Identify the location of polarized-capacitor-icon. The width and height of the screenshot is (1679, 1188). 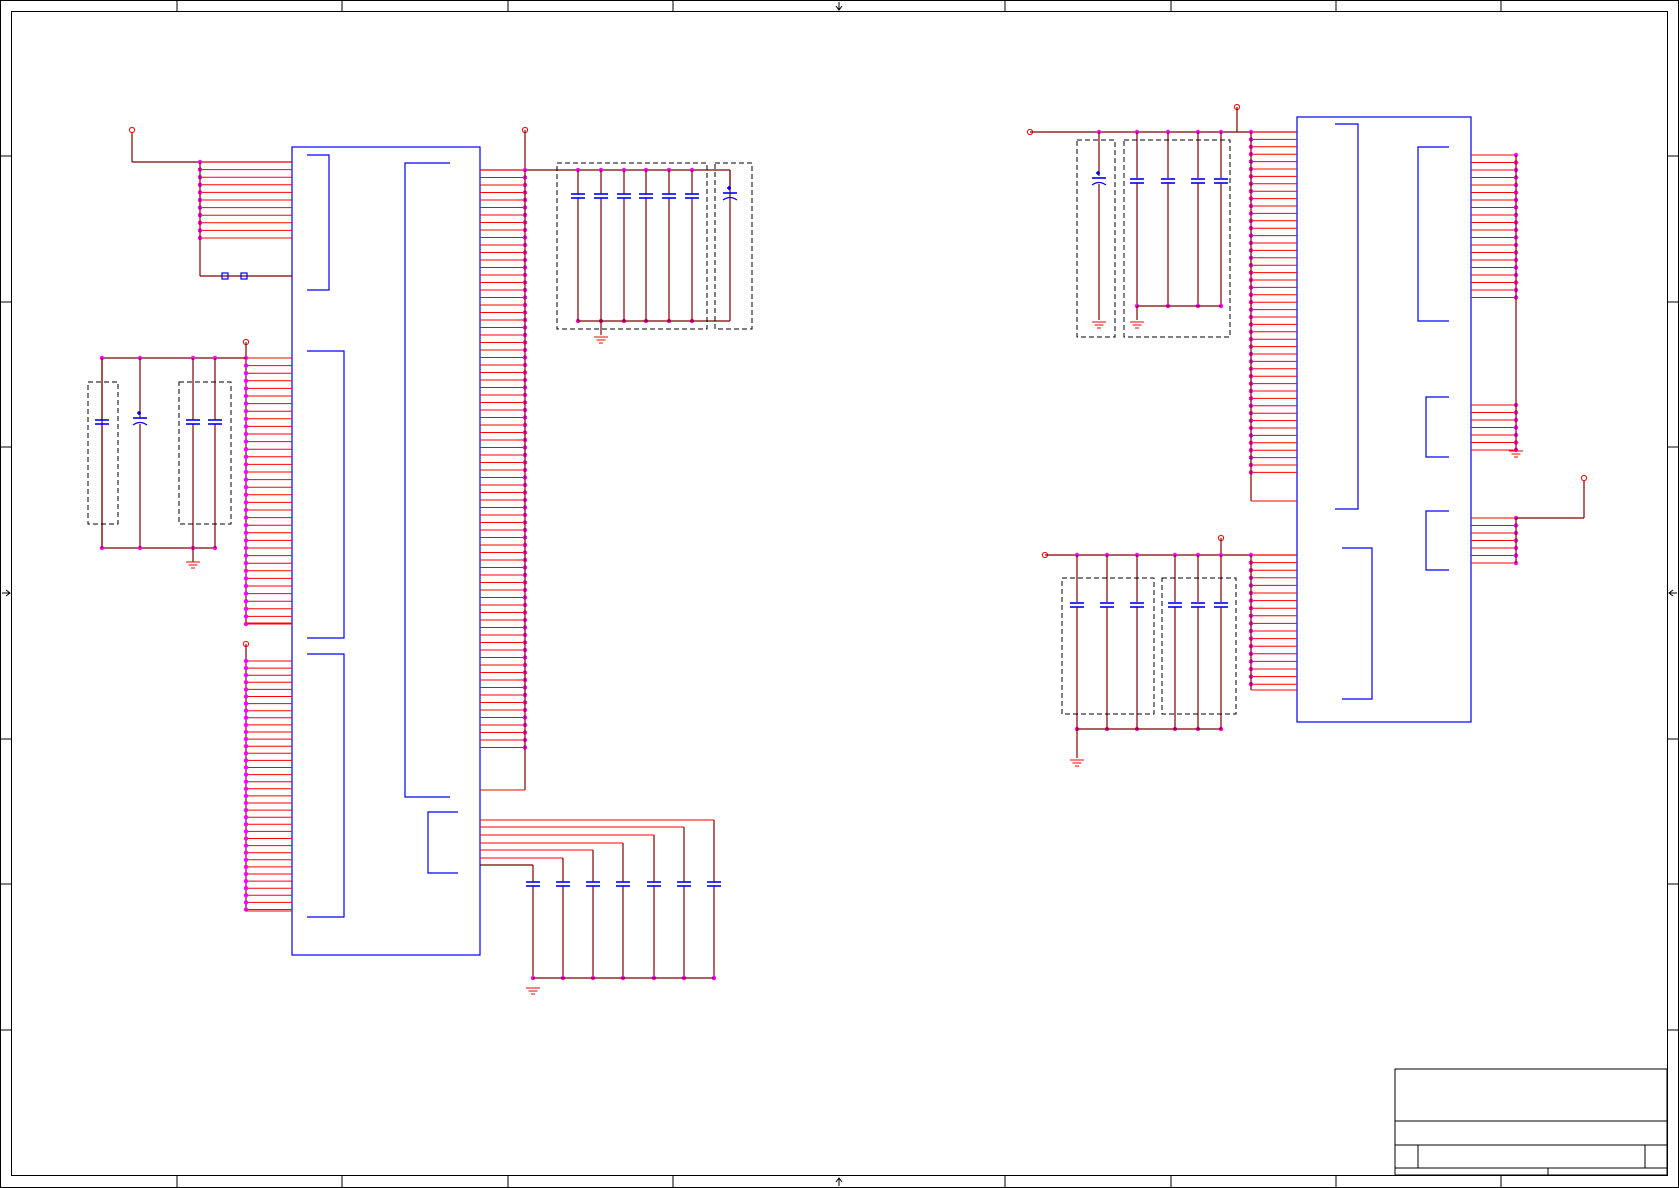
(140, 418).